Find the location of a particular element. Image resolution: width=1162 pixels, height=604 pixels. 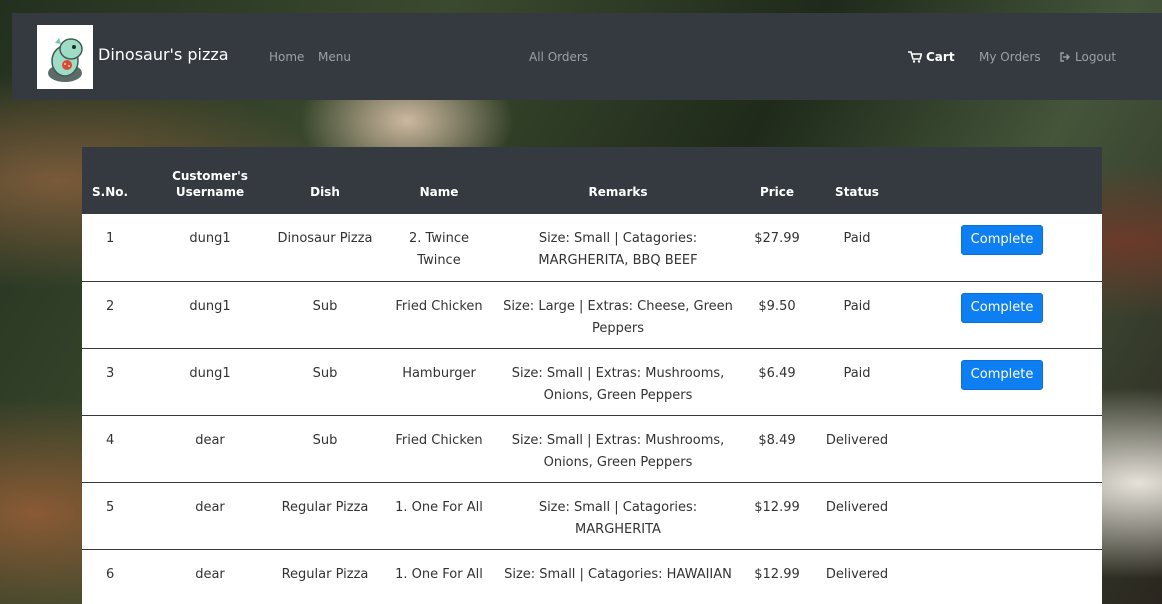

nav-cart: Cart is located at coordinates (931, 57).